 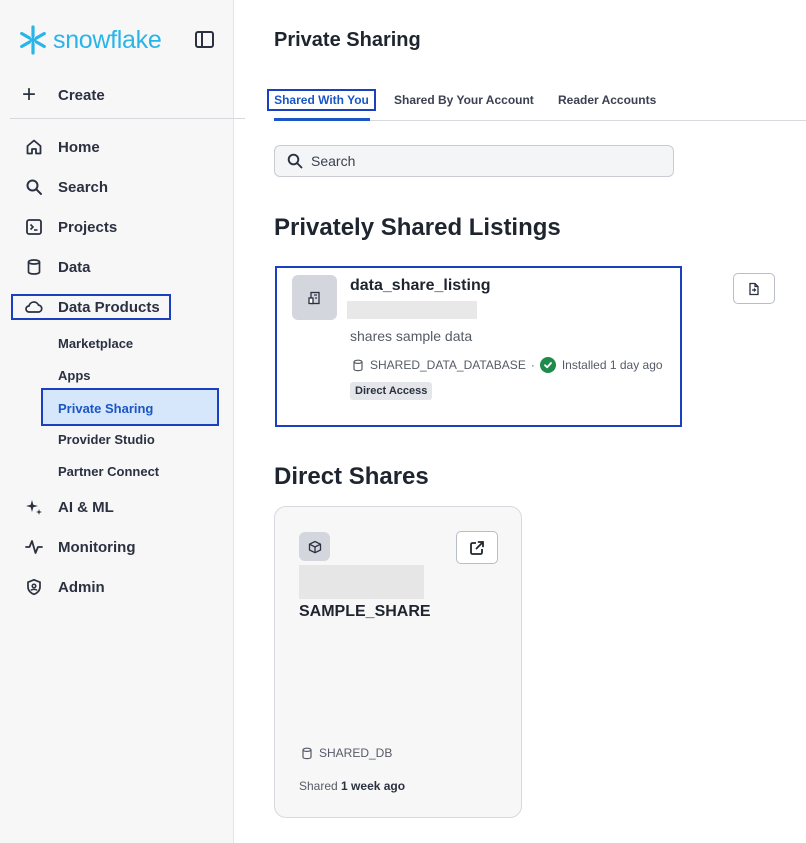 What do you see at coordinates (612, 365) in the screenshot?
I see `listing-status: Installed 1 day ago` at bounding box center [612, 365].